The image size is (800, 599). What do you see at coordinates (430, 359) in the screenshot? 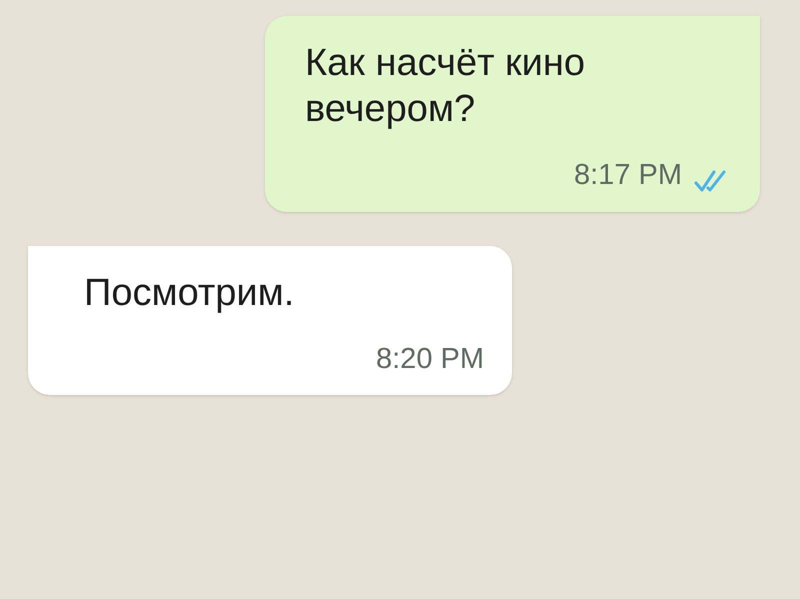
I see `message-time: 8:20 PM` at bounding box center [430, 359].